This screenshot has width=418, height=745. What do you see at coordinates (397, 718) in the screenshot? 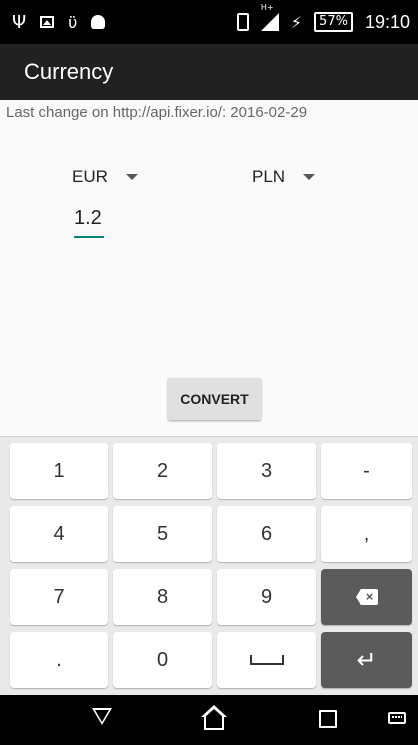
I see `keyboard-switch-icon` at bounding box center [397, 718].